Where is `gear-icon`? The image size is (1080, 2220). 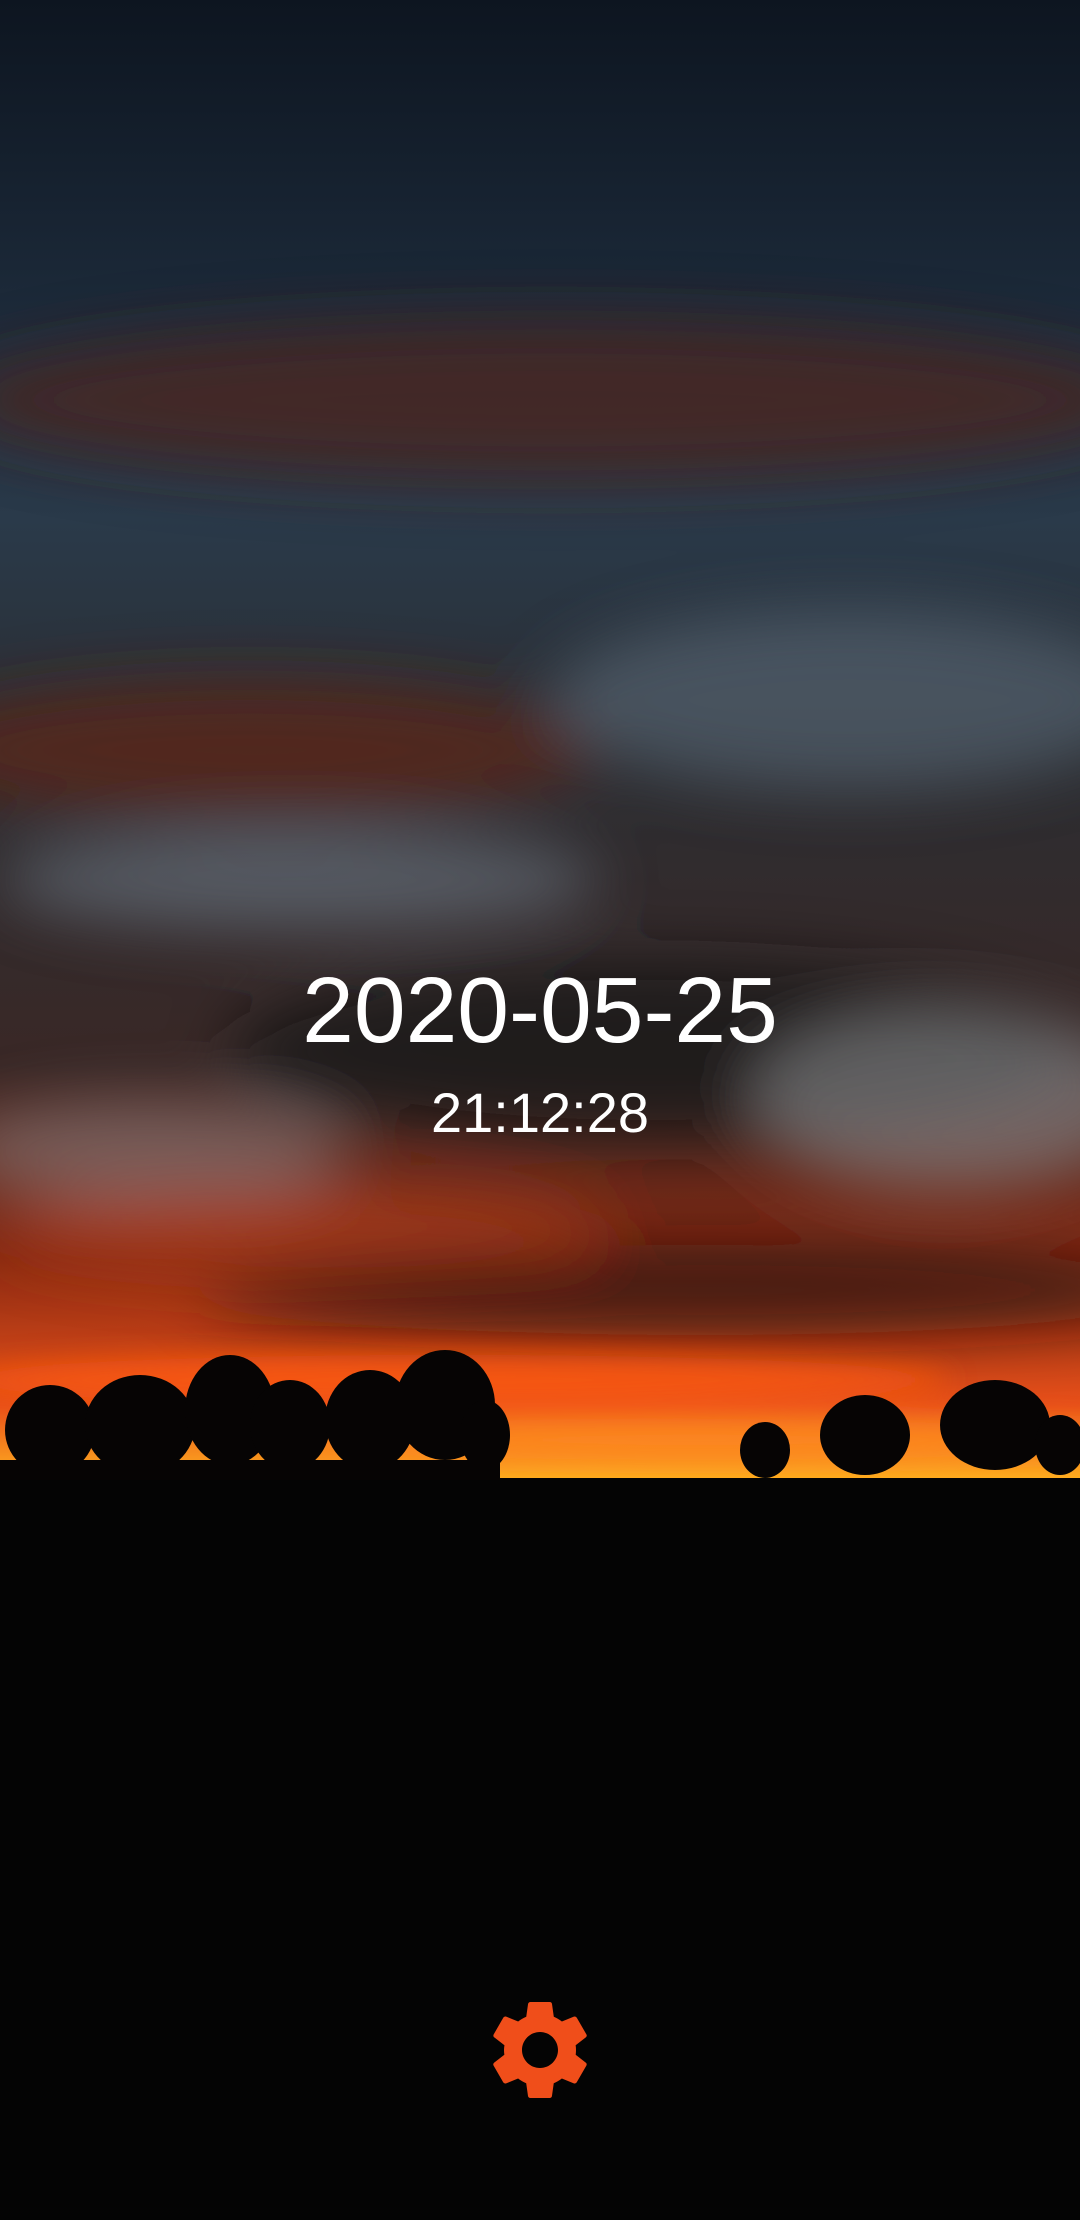 gear-icon is located at coordinates (540, 2050).